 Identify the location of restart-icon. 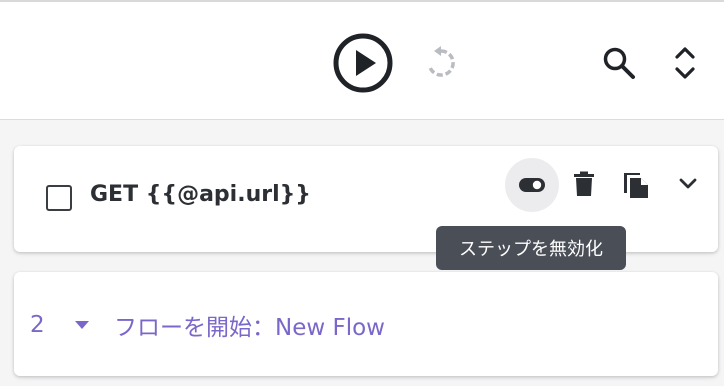
(441, 61).